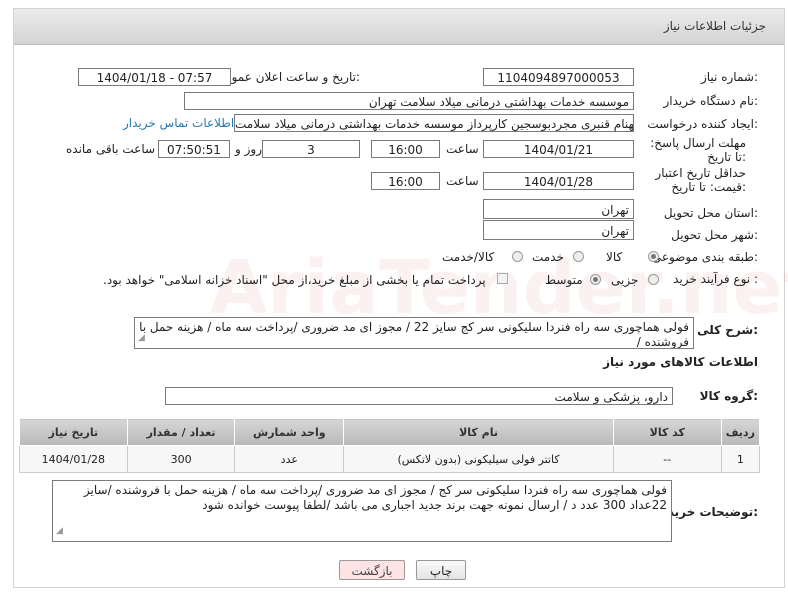 The image size is (788, 598). What do you see at coordinates (517, 256) in the screenshot?
I see `category-radio-goods-service` at bounding box center [517, 256].